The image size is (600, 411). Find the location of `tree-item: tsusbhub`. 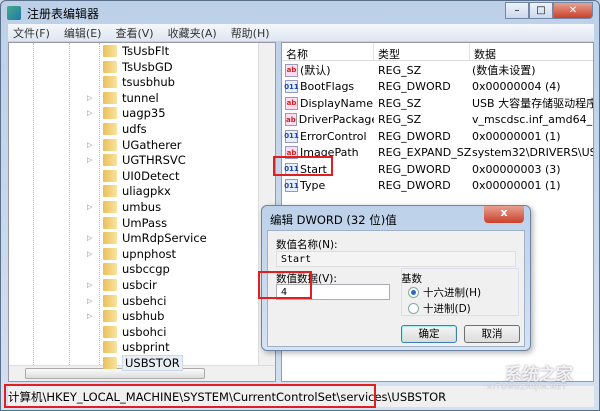

tree-item: tsusbhub is located at coordinates (131, 82).